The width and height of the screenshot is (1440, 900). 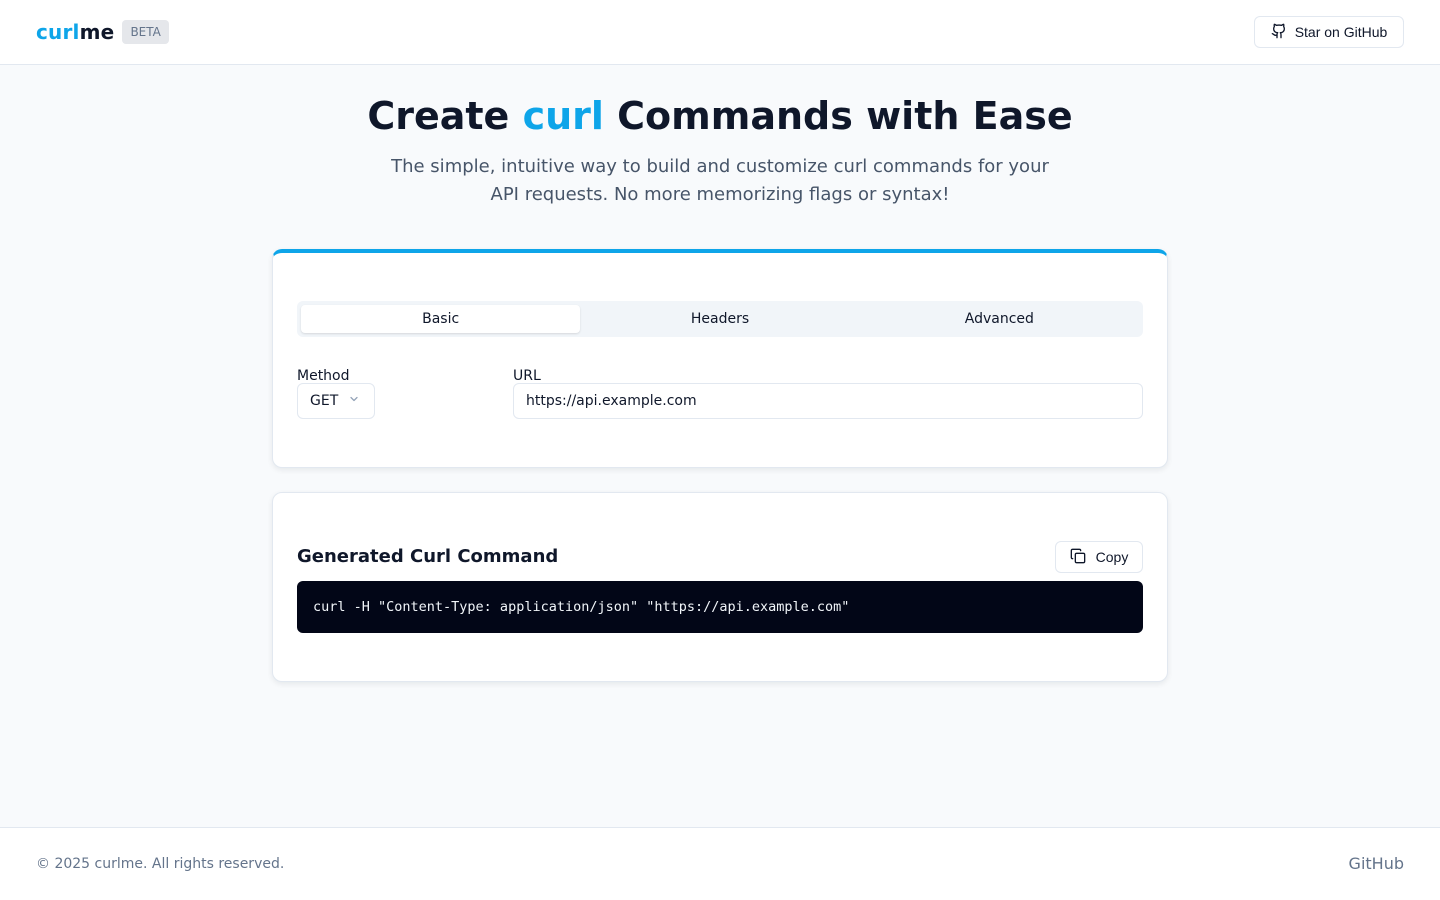 I want to click on star-on-github-label: Star on GitHub, so click(x=1341, y=32).